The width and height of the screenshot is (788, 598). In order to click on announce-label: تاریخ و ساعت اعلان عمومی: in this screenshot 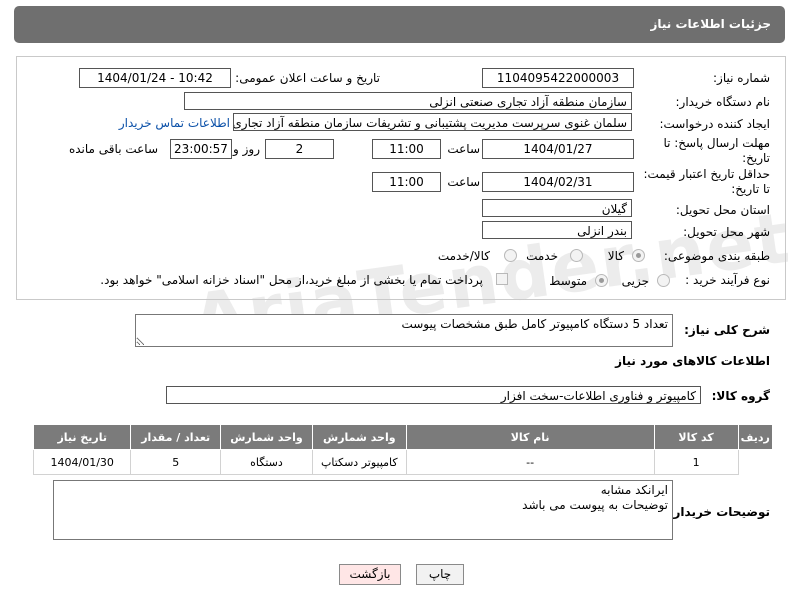, I will do `click(307, 78)`.